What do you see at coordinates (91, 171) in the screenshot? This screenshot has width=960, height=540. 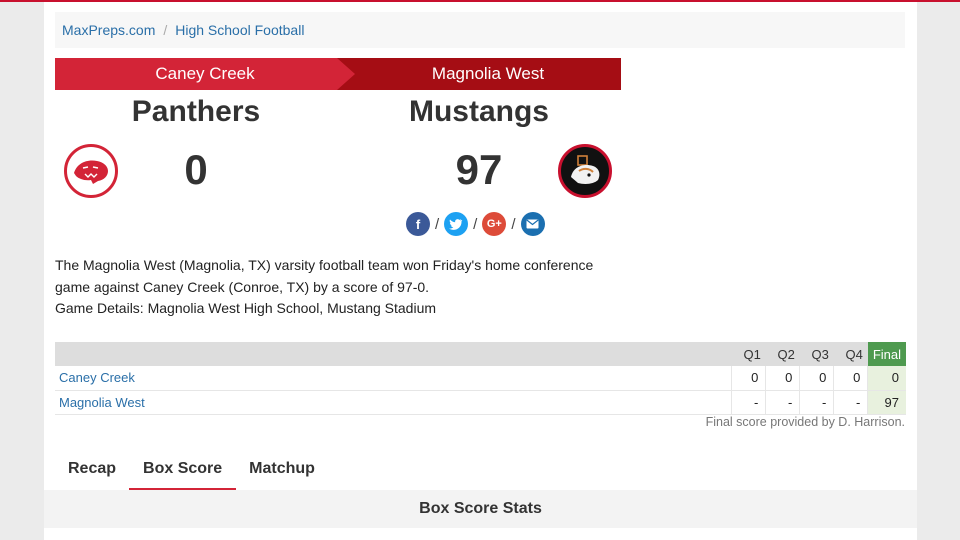 I see `panther-logo-icon` at bounding box center [91, 171].